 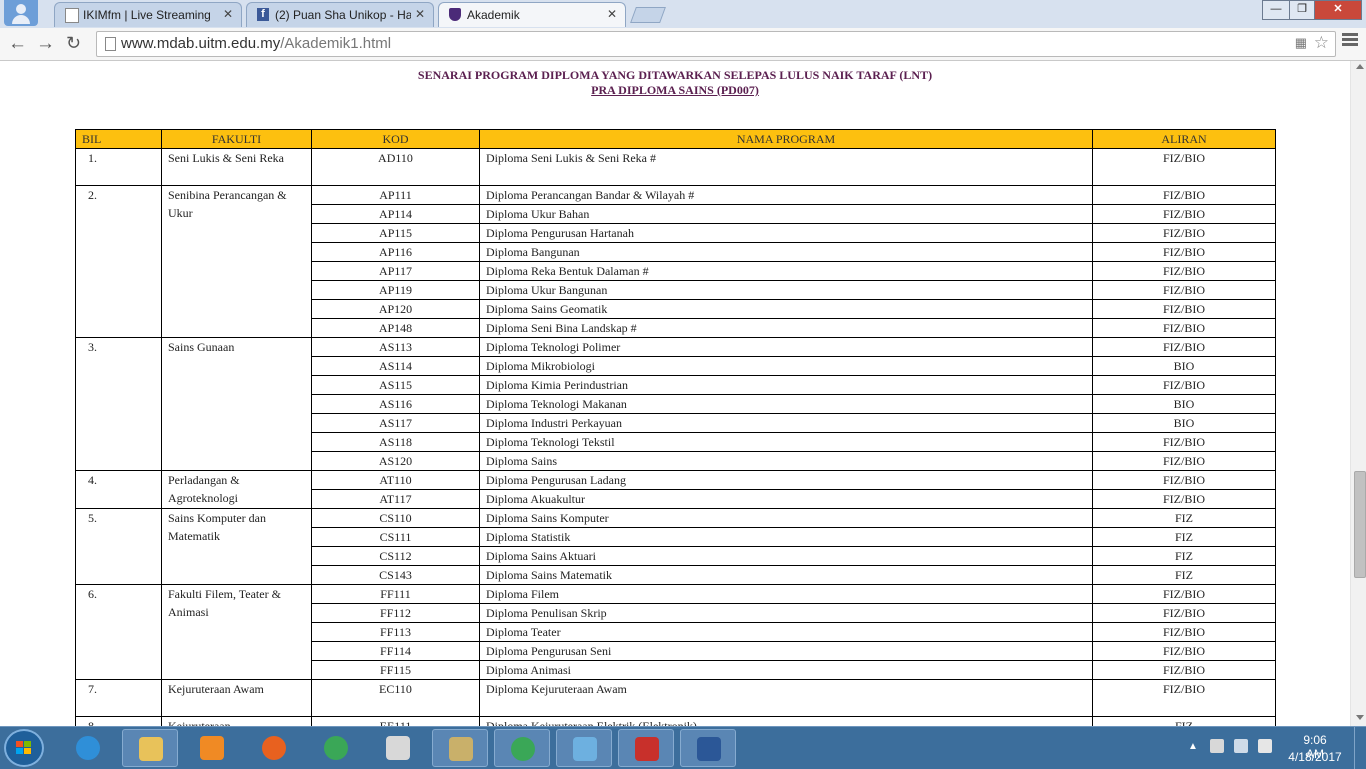 What do you see at coordinates (395, 537) in the screenshot?
I see `kod-cell: CS111` at bounding box center [395, 537].